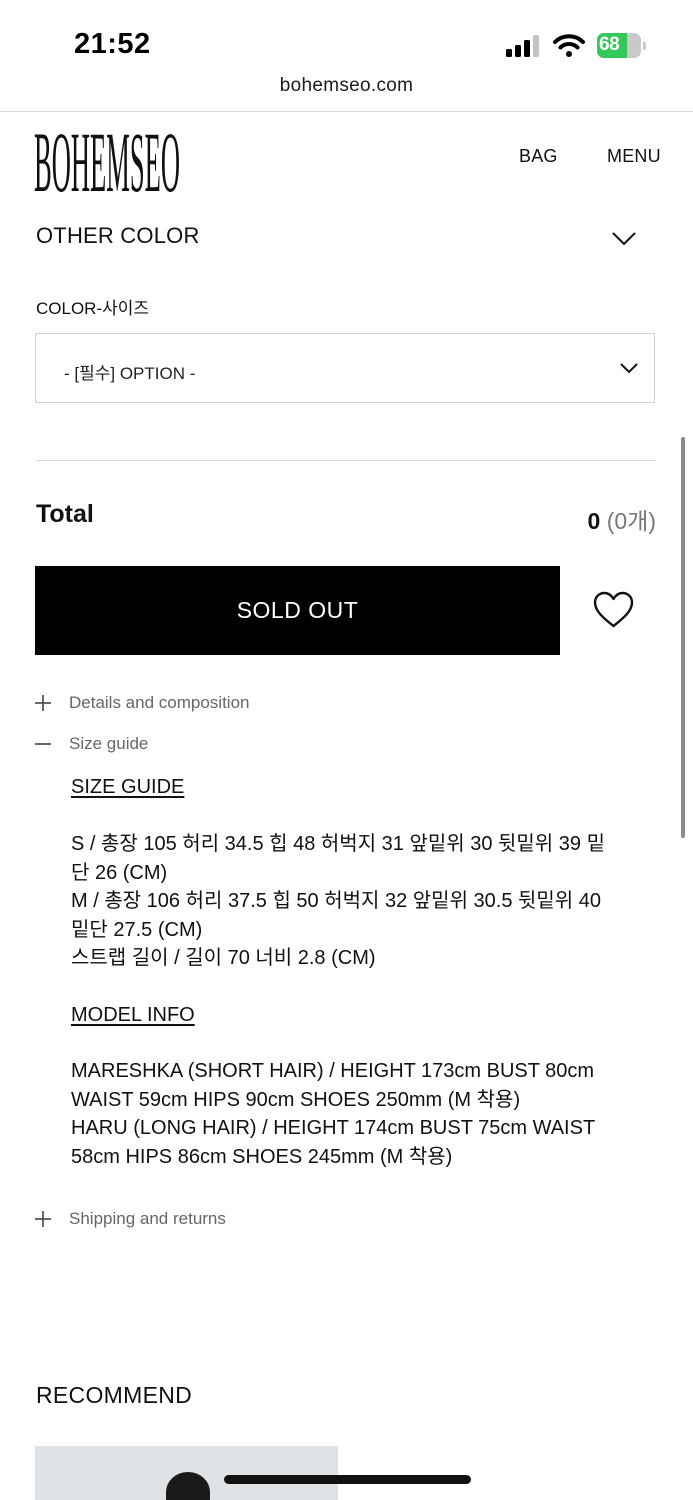 The image size is (693, 1500). Describe the element at coordinates (130, 373) in the screenshot. I see `option-select-value: - [필수] OPTION -` at that location.